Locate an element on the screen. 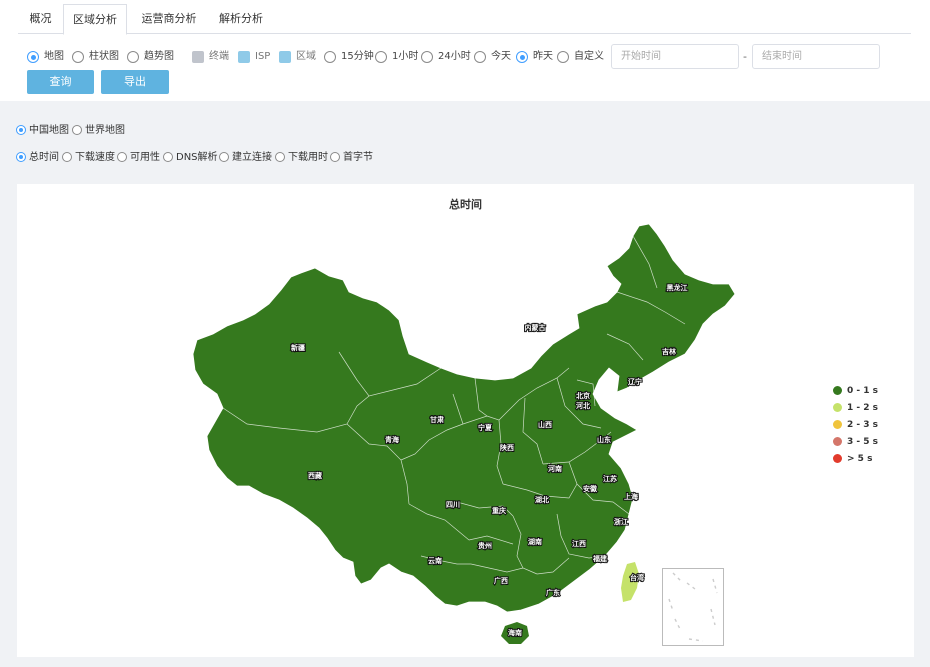  radio-24hour is located at coordinates (427, 57).